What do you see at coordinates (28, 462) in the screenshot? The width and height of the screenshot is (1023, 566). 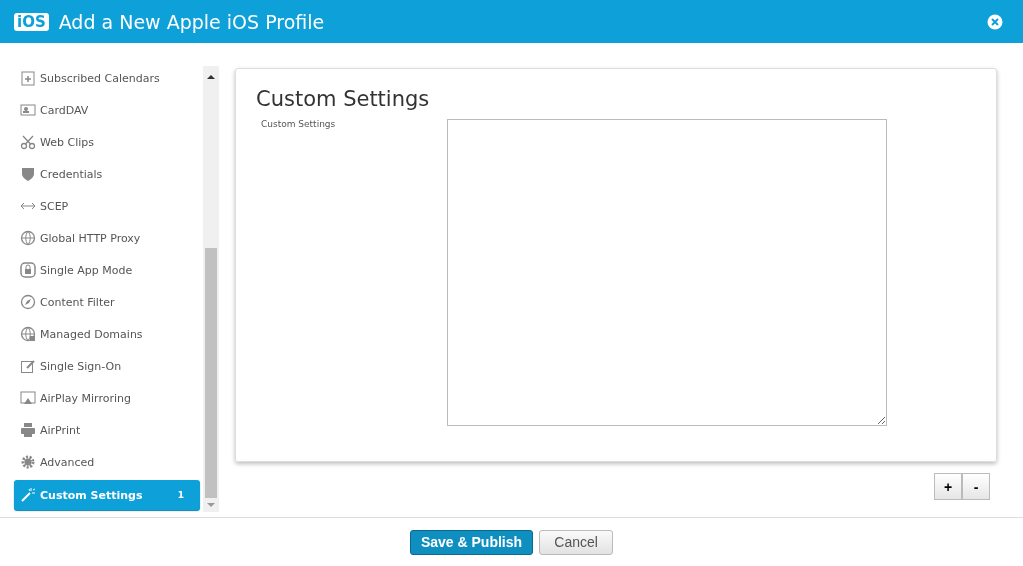 I see `gear-icon` at bounding box center [28, 462].